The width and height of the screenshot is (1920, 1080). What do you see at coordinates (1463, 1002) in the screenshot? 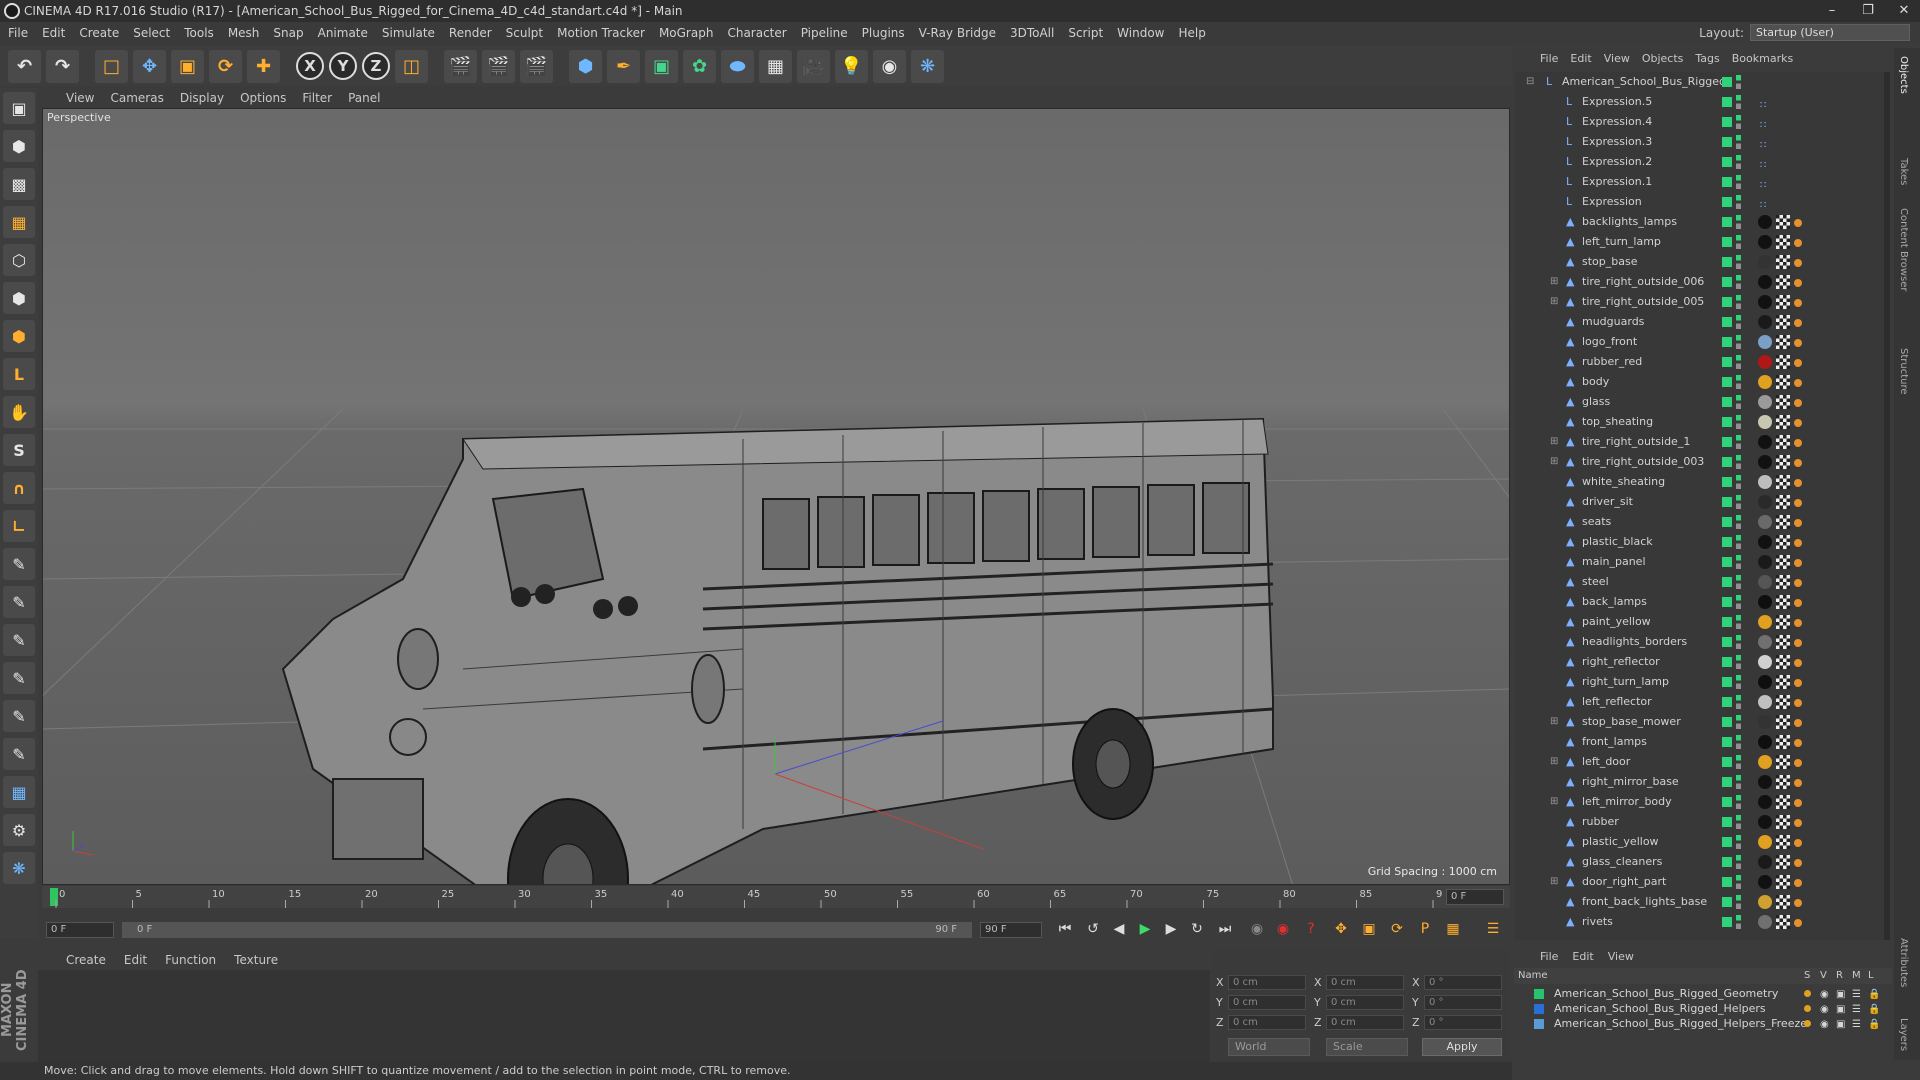
I see `rot-y-field: 0 °` at bounding box center [1463, 1002].